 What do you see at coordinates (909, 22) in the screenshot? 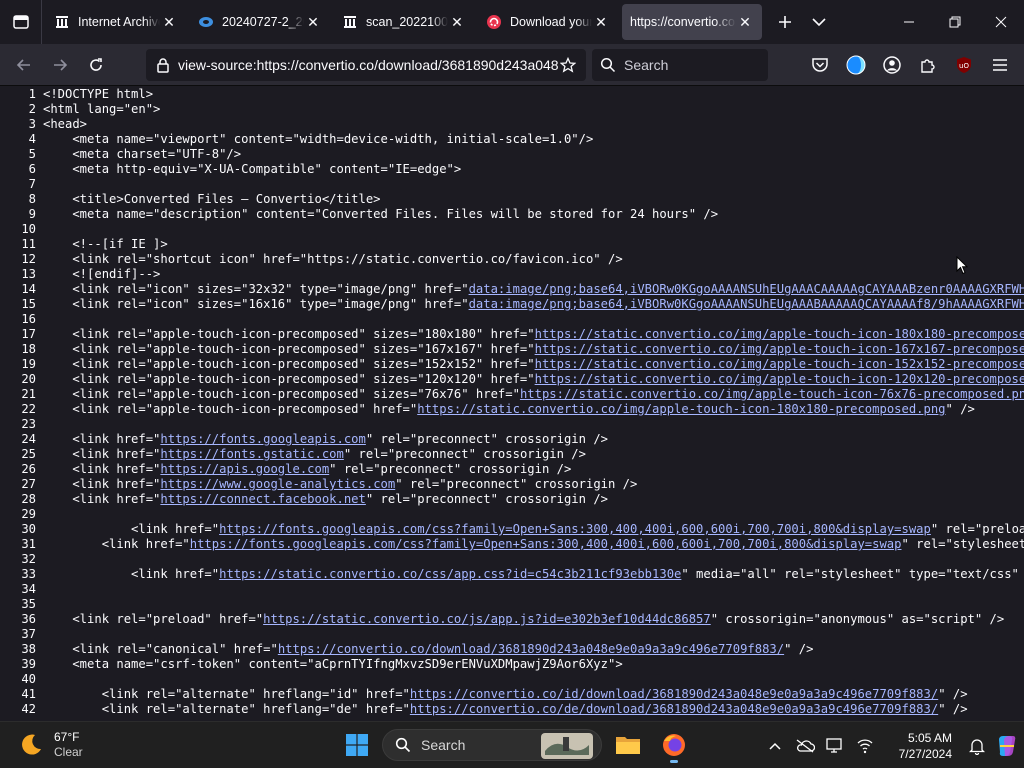
I see `minimize-button` at bounding box center [909, 22].